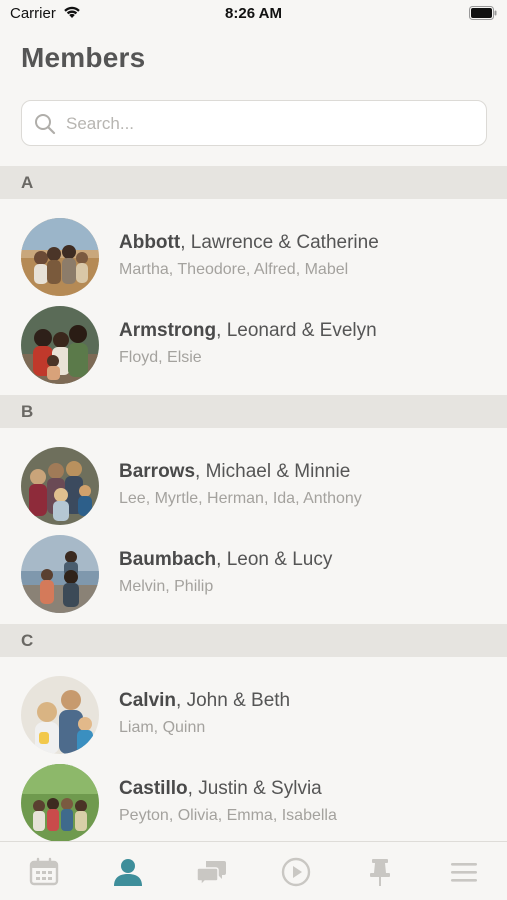  I want to click on search-bar, so click(254, 123).